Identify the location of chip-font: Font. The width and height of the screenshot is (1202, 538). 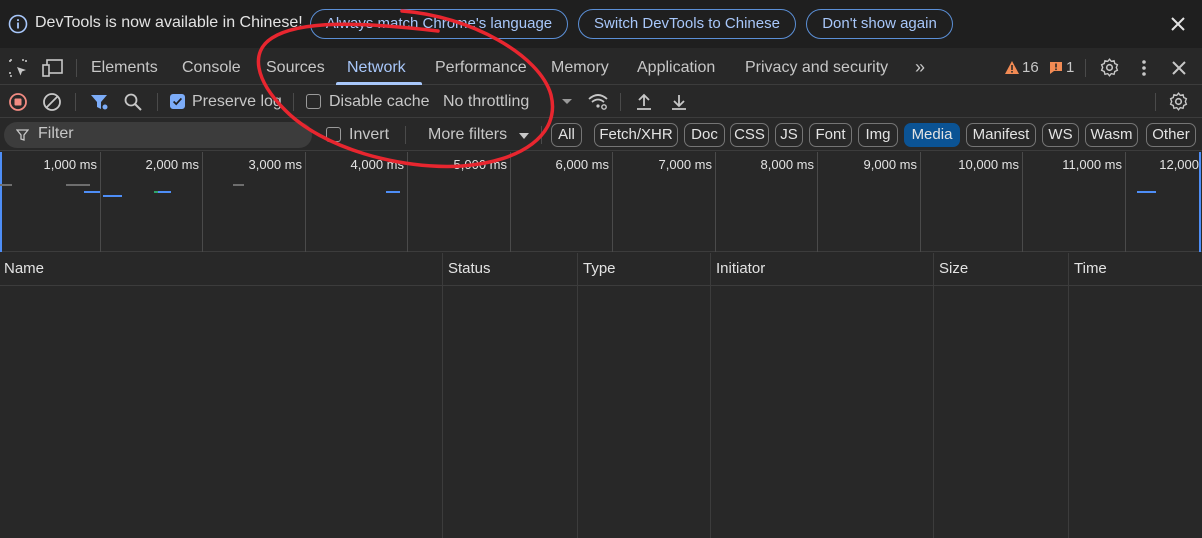
(830, 135).